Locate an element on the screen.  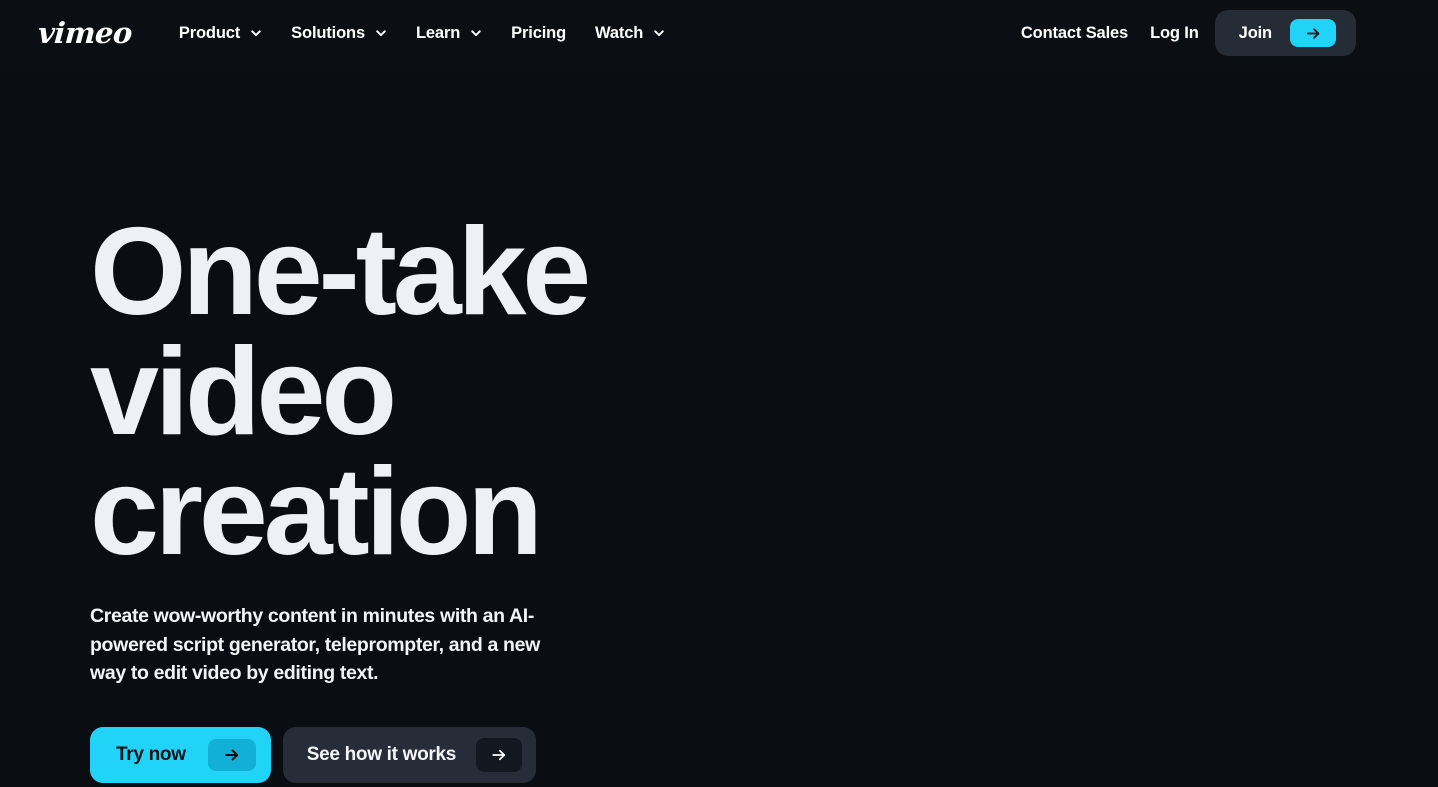
nav-item-pricing: Pricing is located at coordinates (538, 33).